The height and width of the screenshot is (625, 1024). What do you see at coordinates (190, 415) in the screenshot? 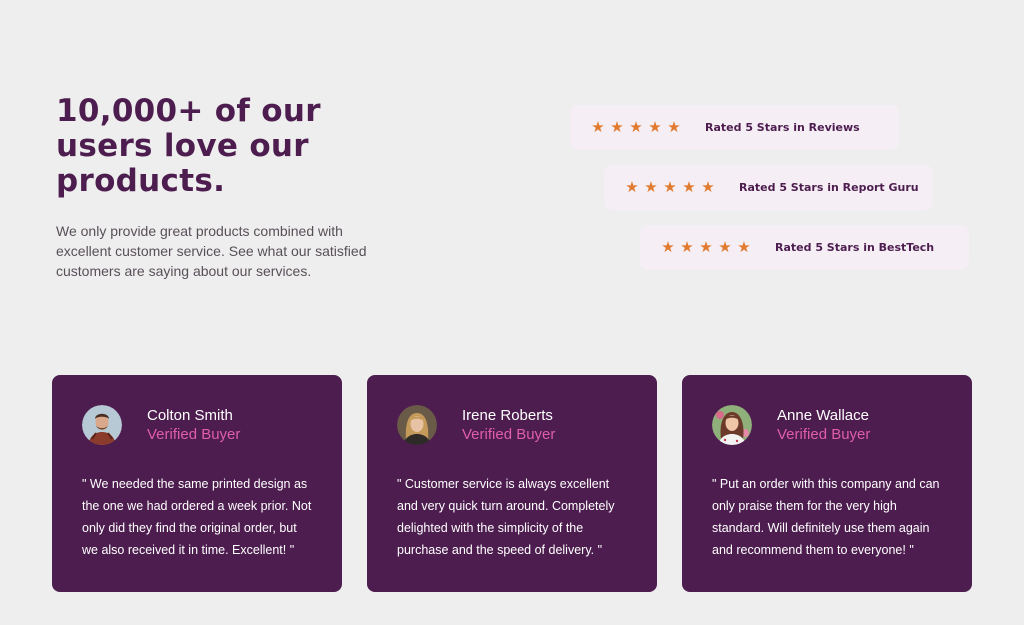
I see `author-name: Colton Smith` at bounding box center [190, 415].